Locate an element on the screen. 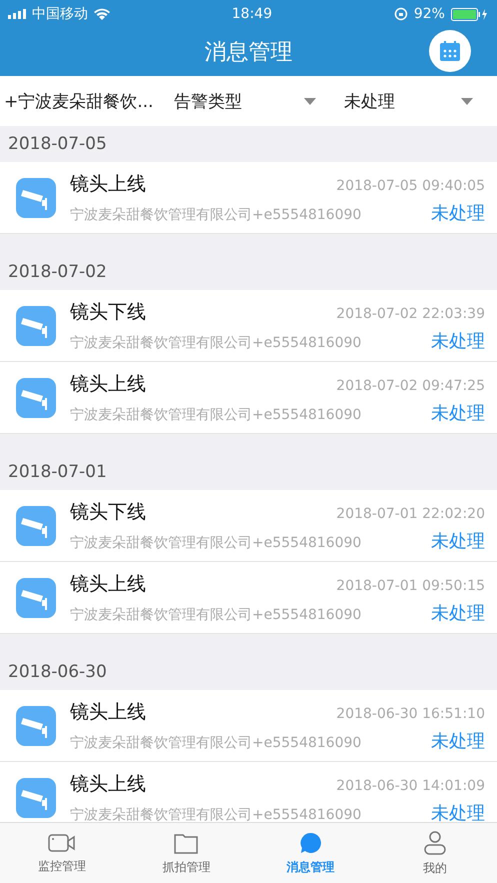 Image resolution: width=497 pixels, height=883 pixels. message-time: 2018-07-02 22:03:39 is located at coordinates (410, 314).